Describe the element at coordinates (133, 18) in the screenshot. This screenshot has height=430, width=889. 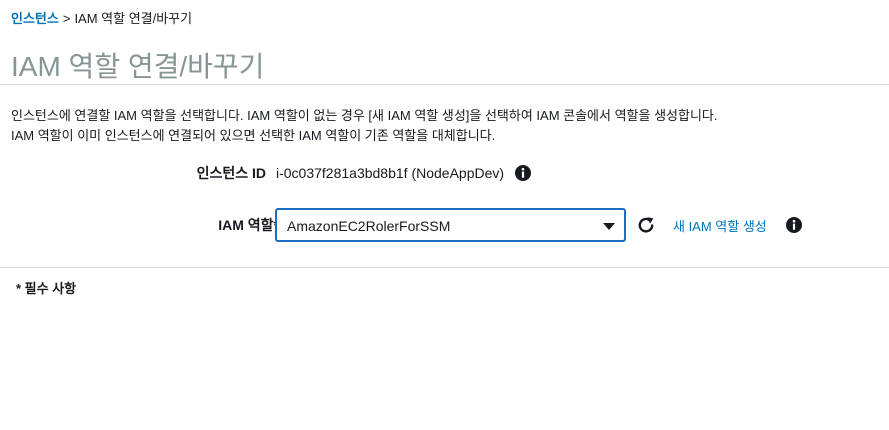
I see `breadcrumb-current: IAM 역할 연결/바꾸기` at that location.